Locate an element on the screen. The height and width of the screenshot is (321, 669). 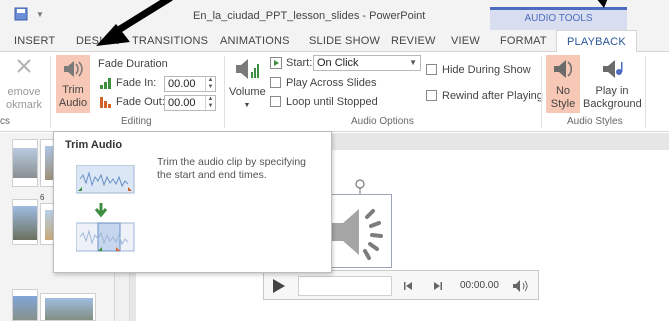
start-dropdown-icon: ▼ is located at coordinates (413, 63).